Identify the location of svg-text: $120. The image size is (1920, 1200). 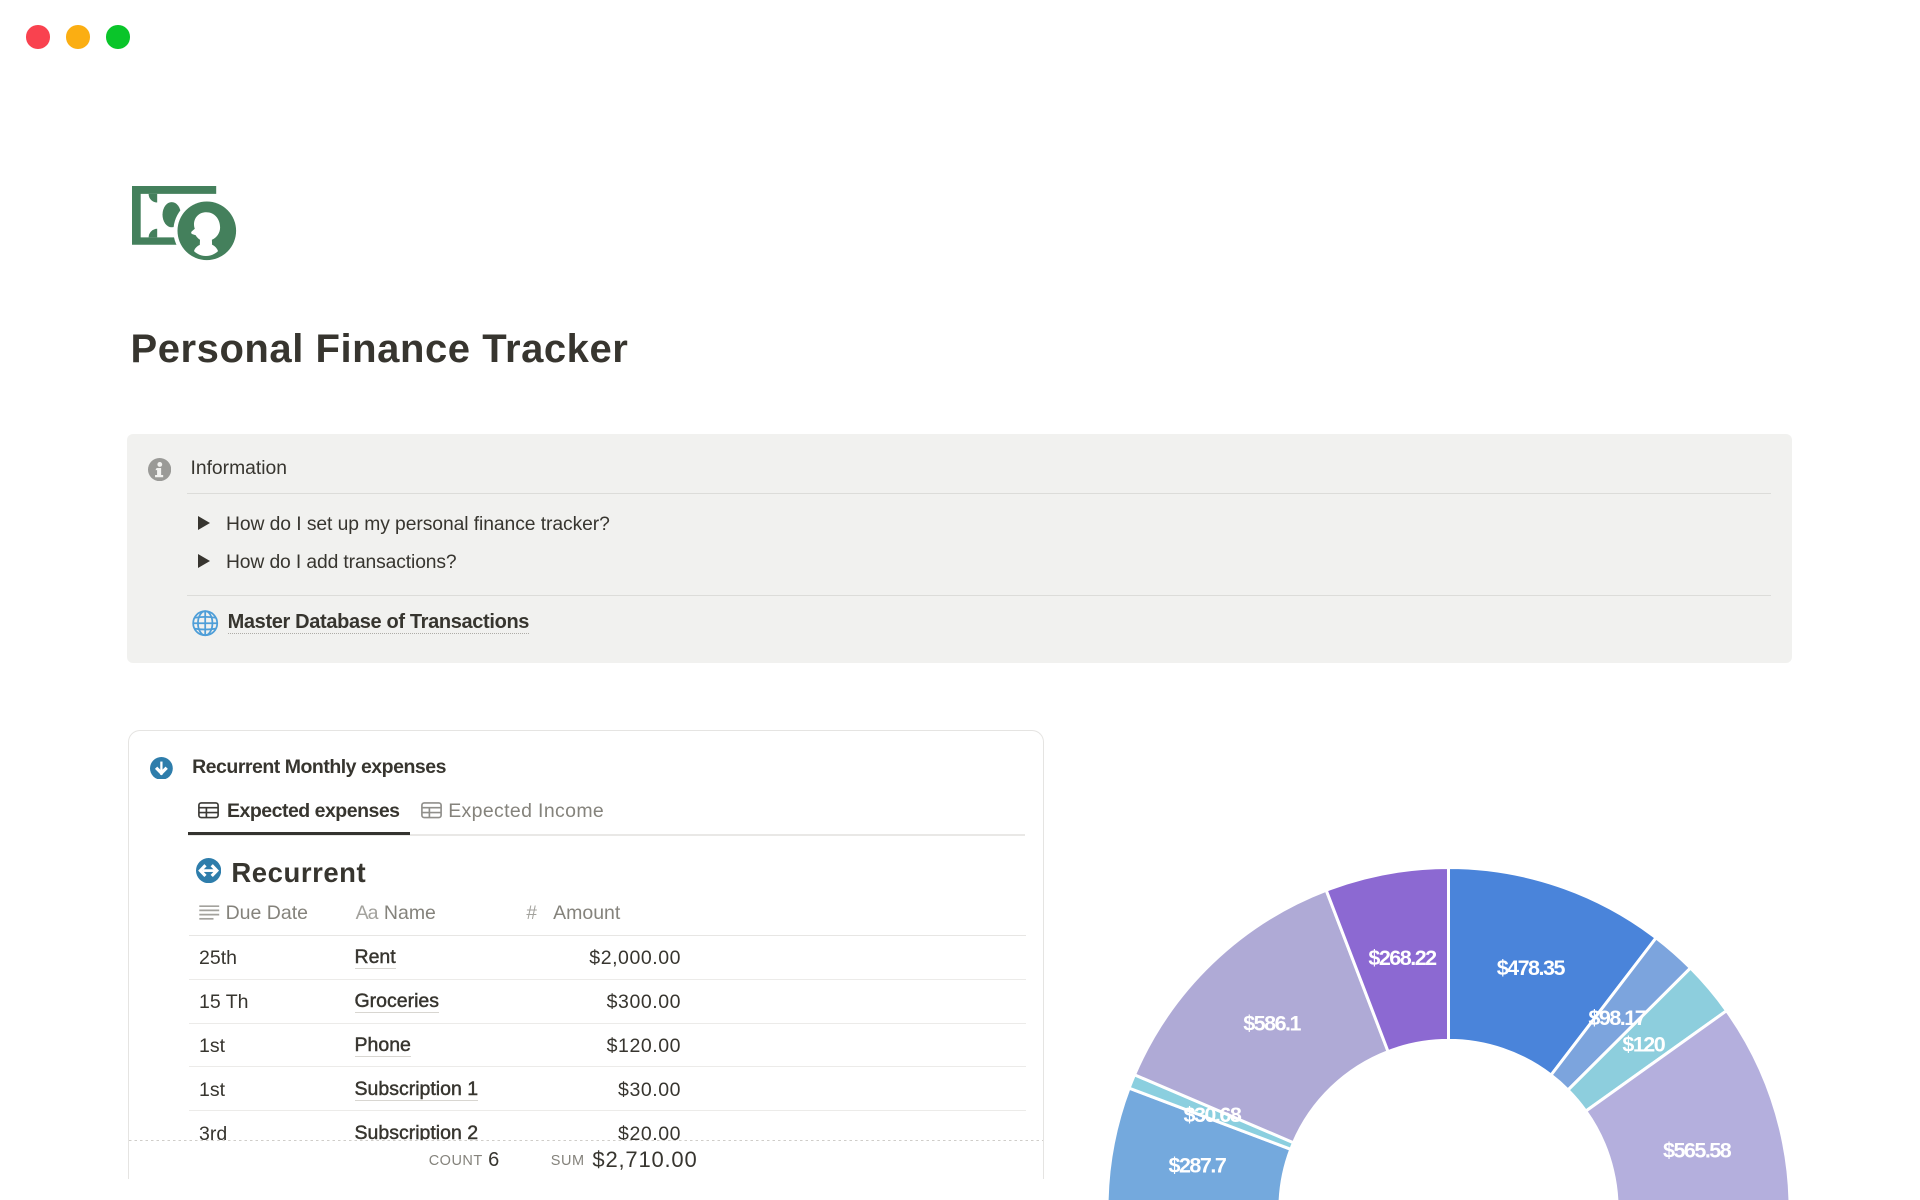
(1643, 1044).